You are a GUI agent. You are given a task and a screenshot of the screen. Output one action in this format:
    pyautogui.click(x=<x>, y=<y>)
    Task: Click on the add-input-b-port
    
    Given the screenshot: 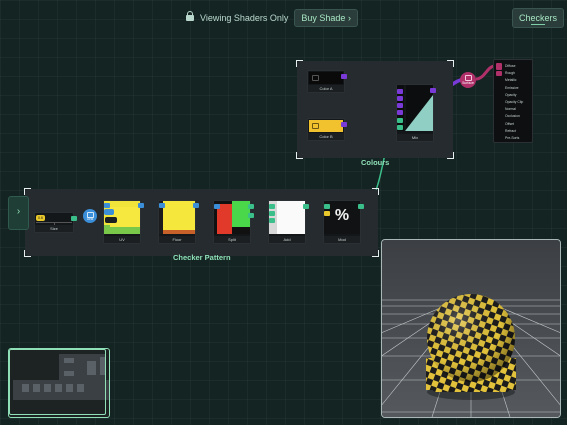 What is the action you would take?
    pyautogui.click(x=272, y=213)
    